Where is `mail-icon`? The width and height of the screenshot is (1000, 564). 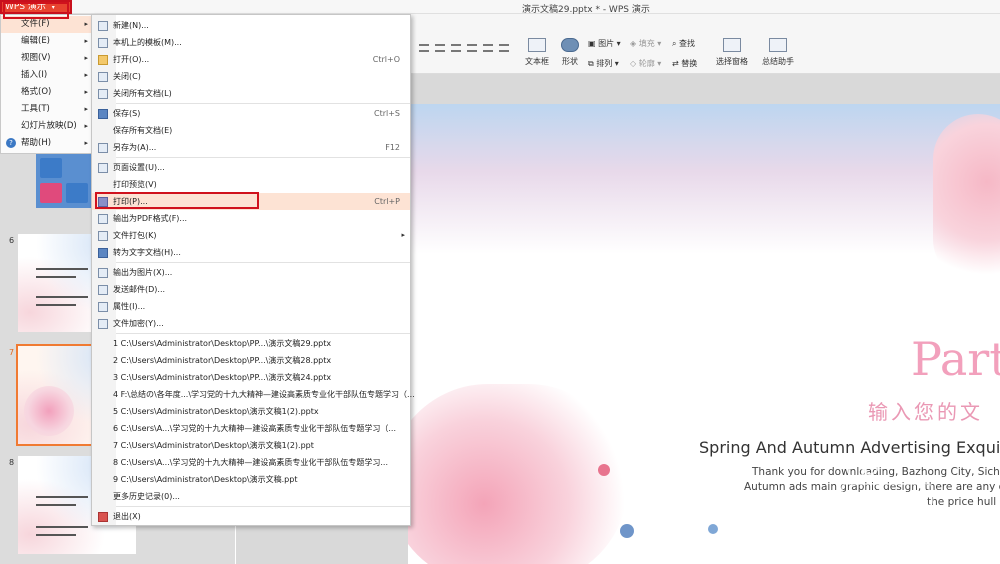
mail-icon is located at coordinates (103, 290).